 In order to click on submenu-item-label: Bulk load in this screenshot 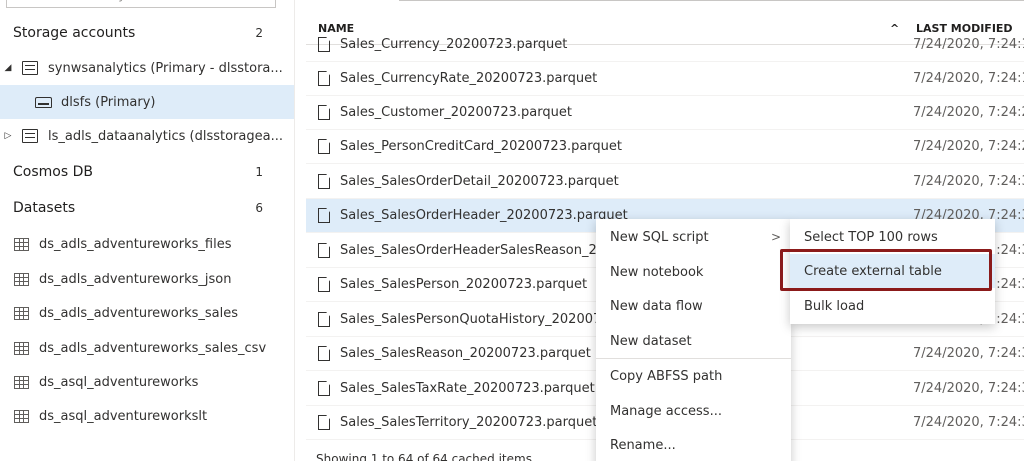, I will do `click(834, 306)`.